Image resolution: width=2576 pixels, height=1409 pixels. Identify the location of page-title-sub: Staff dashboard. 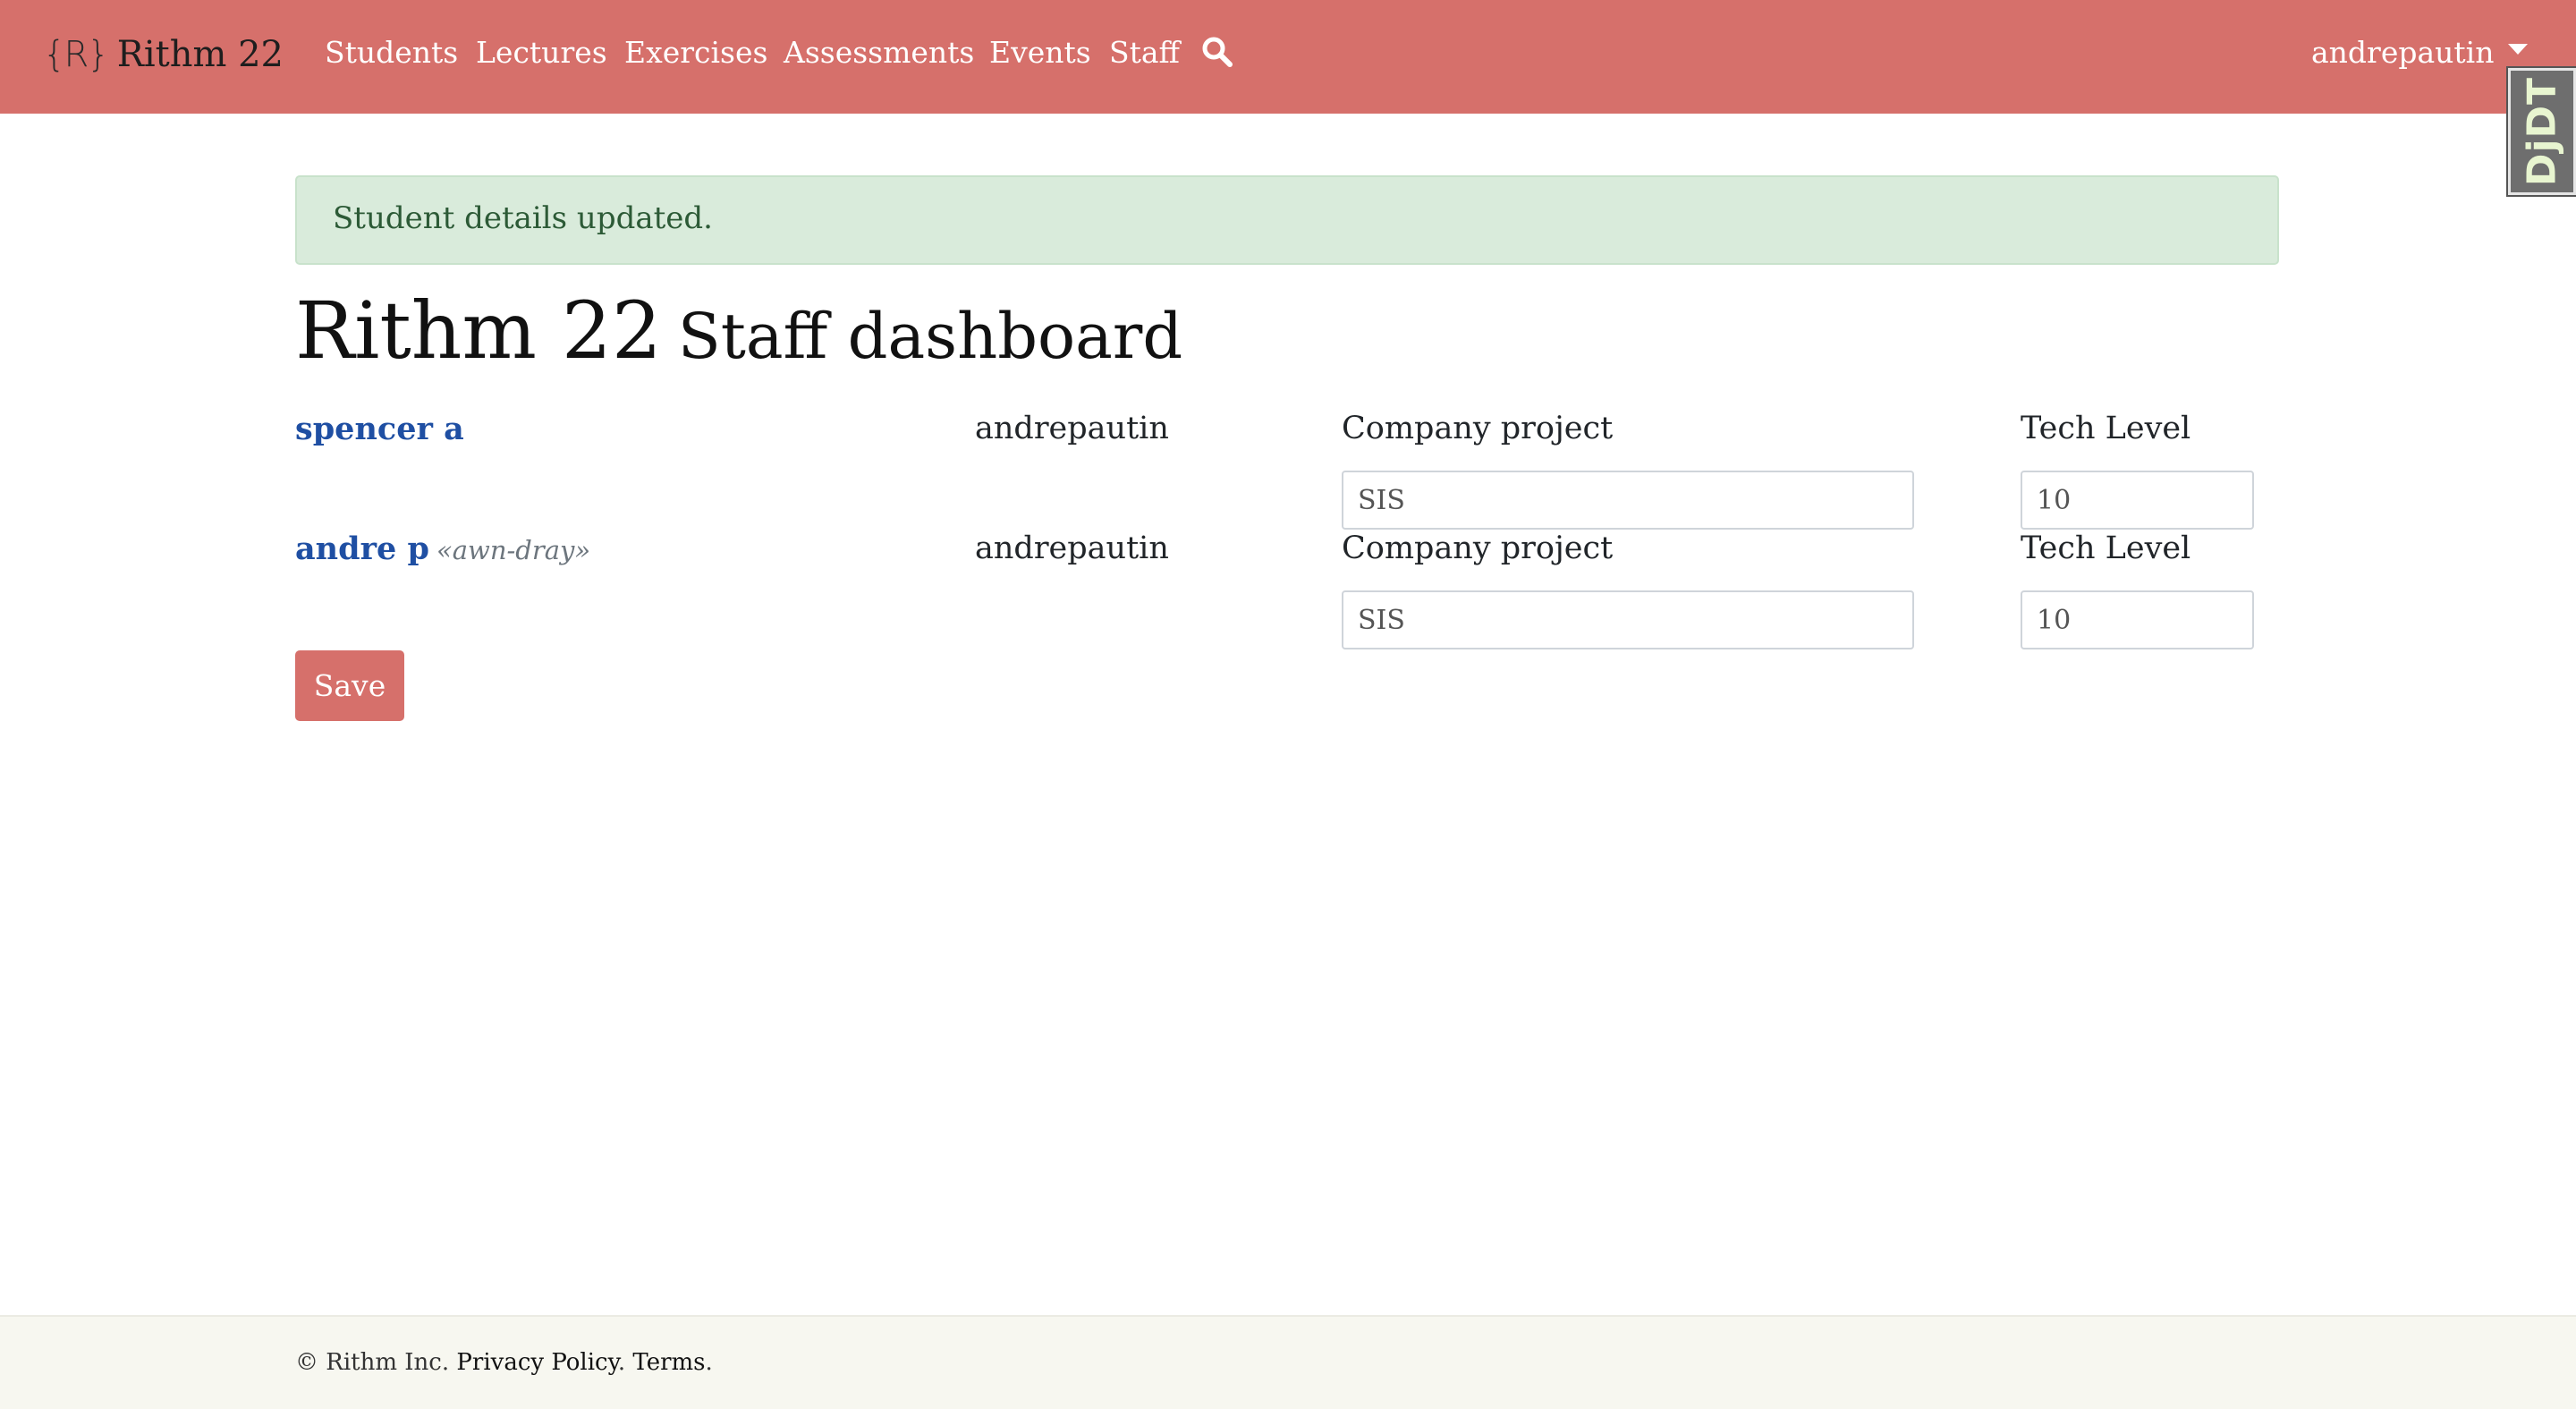
(930, 337).